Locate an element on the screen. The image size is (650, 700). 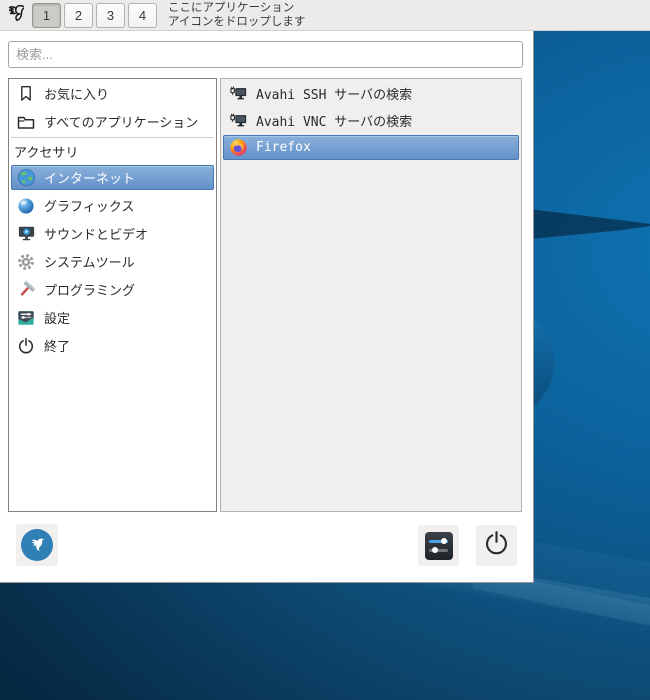
category-item-development: プログラミング is located at coordinates (112, 289).